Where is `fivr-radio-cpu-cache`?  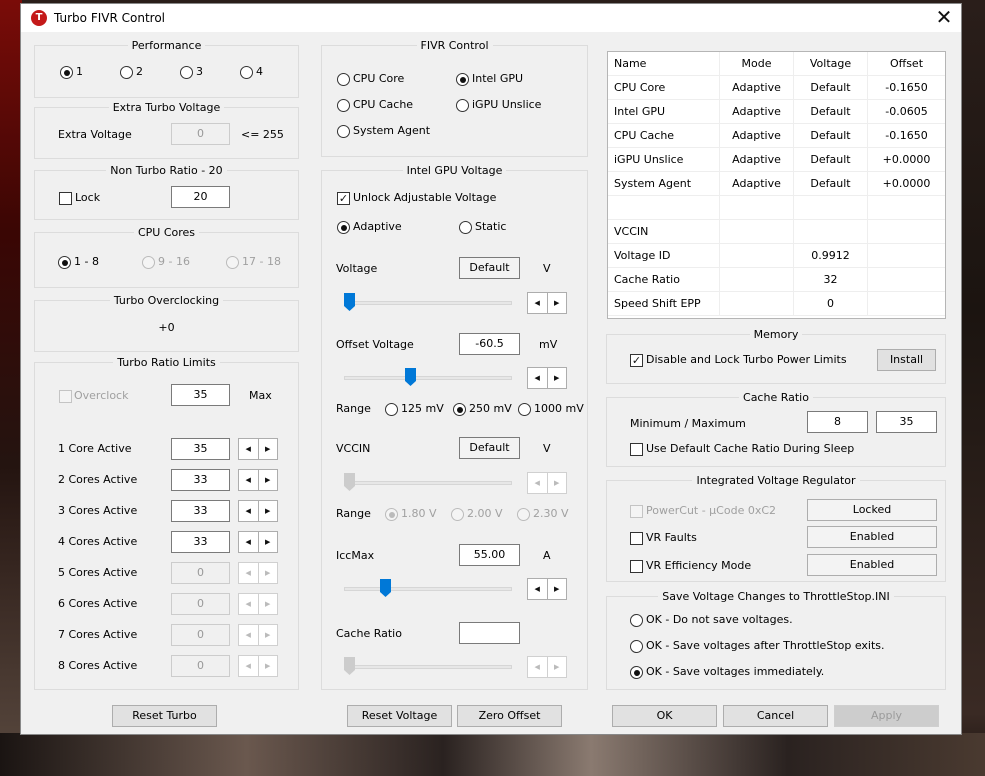
fivr-radio-cpu-cache is located at coordinates (343, 105).